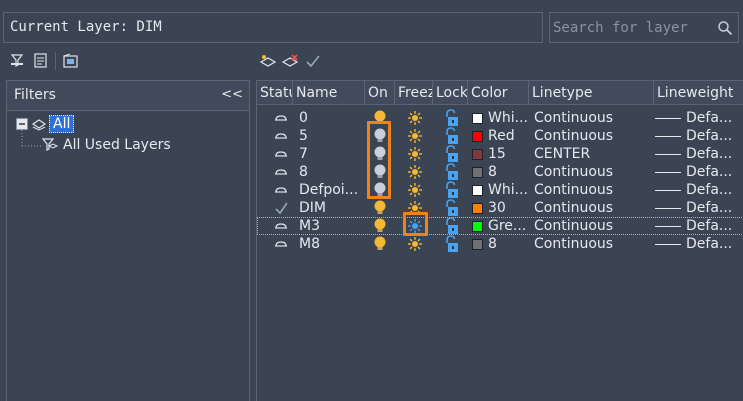  What do you see at coordinates (508, 154) in the screenshot?
I see `color-name: 15` at bounding box center [508, 154].